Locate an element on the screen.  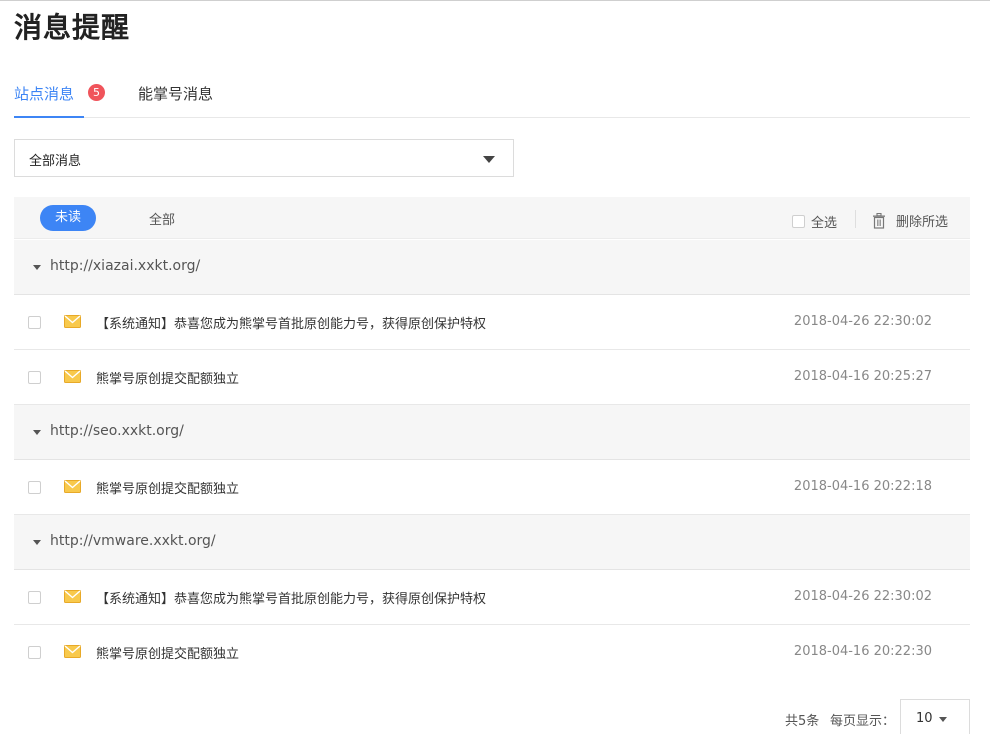
message-row: 熊掌号原创提交配额独立 2018-04-16 20:25:27 is located at coordinates (492, 377).